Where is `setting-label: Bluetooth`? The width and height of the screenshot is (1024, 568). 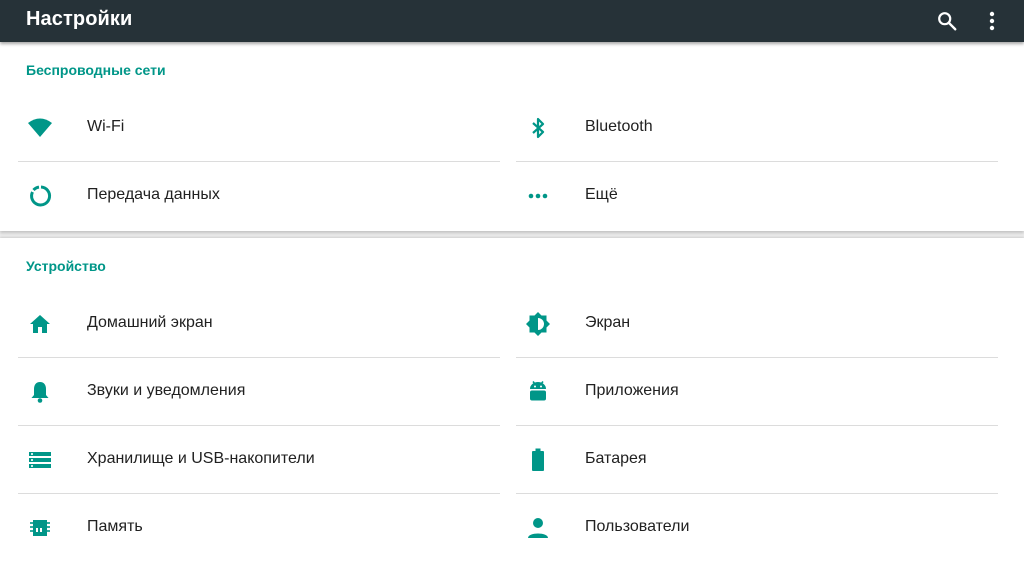
setting-label: Bluetooth is located at coordinates (619, 126).